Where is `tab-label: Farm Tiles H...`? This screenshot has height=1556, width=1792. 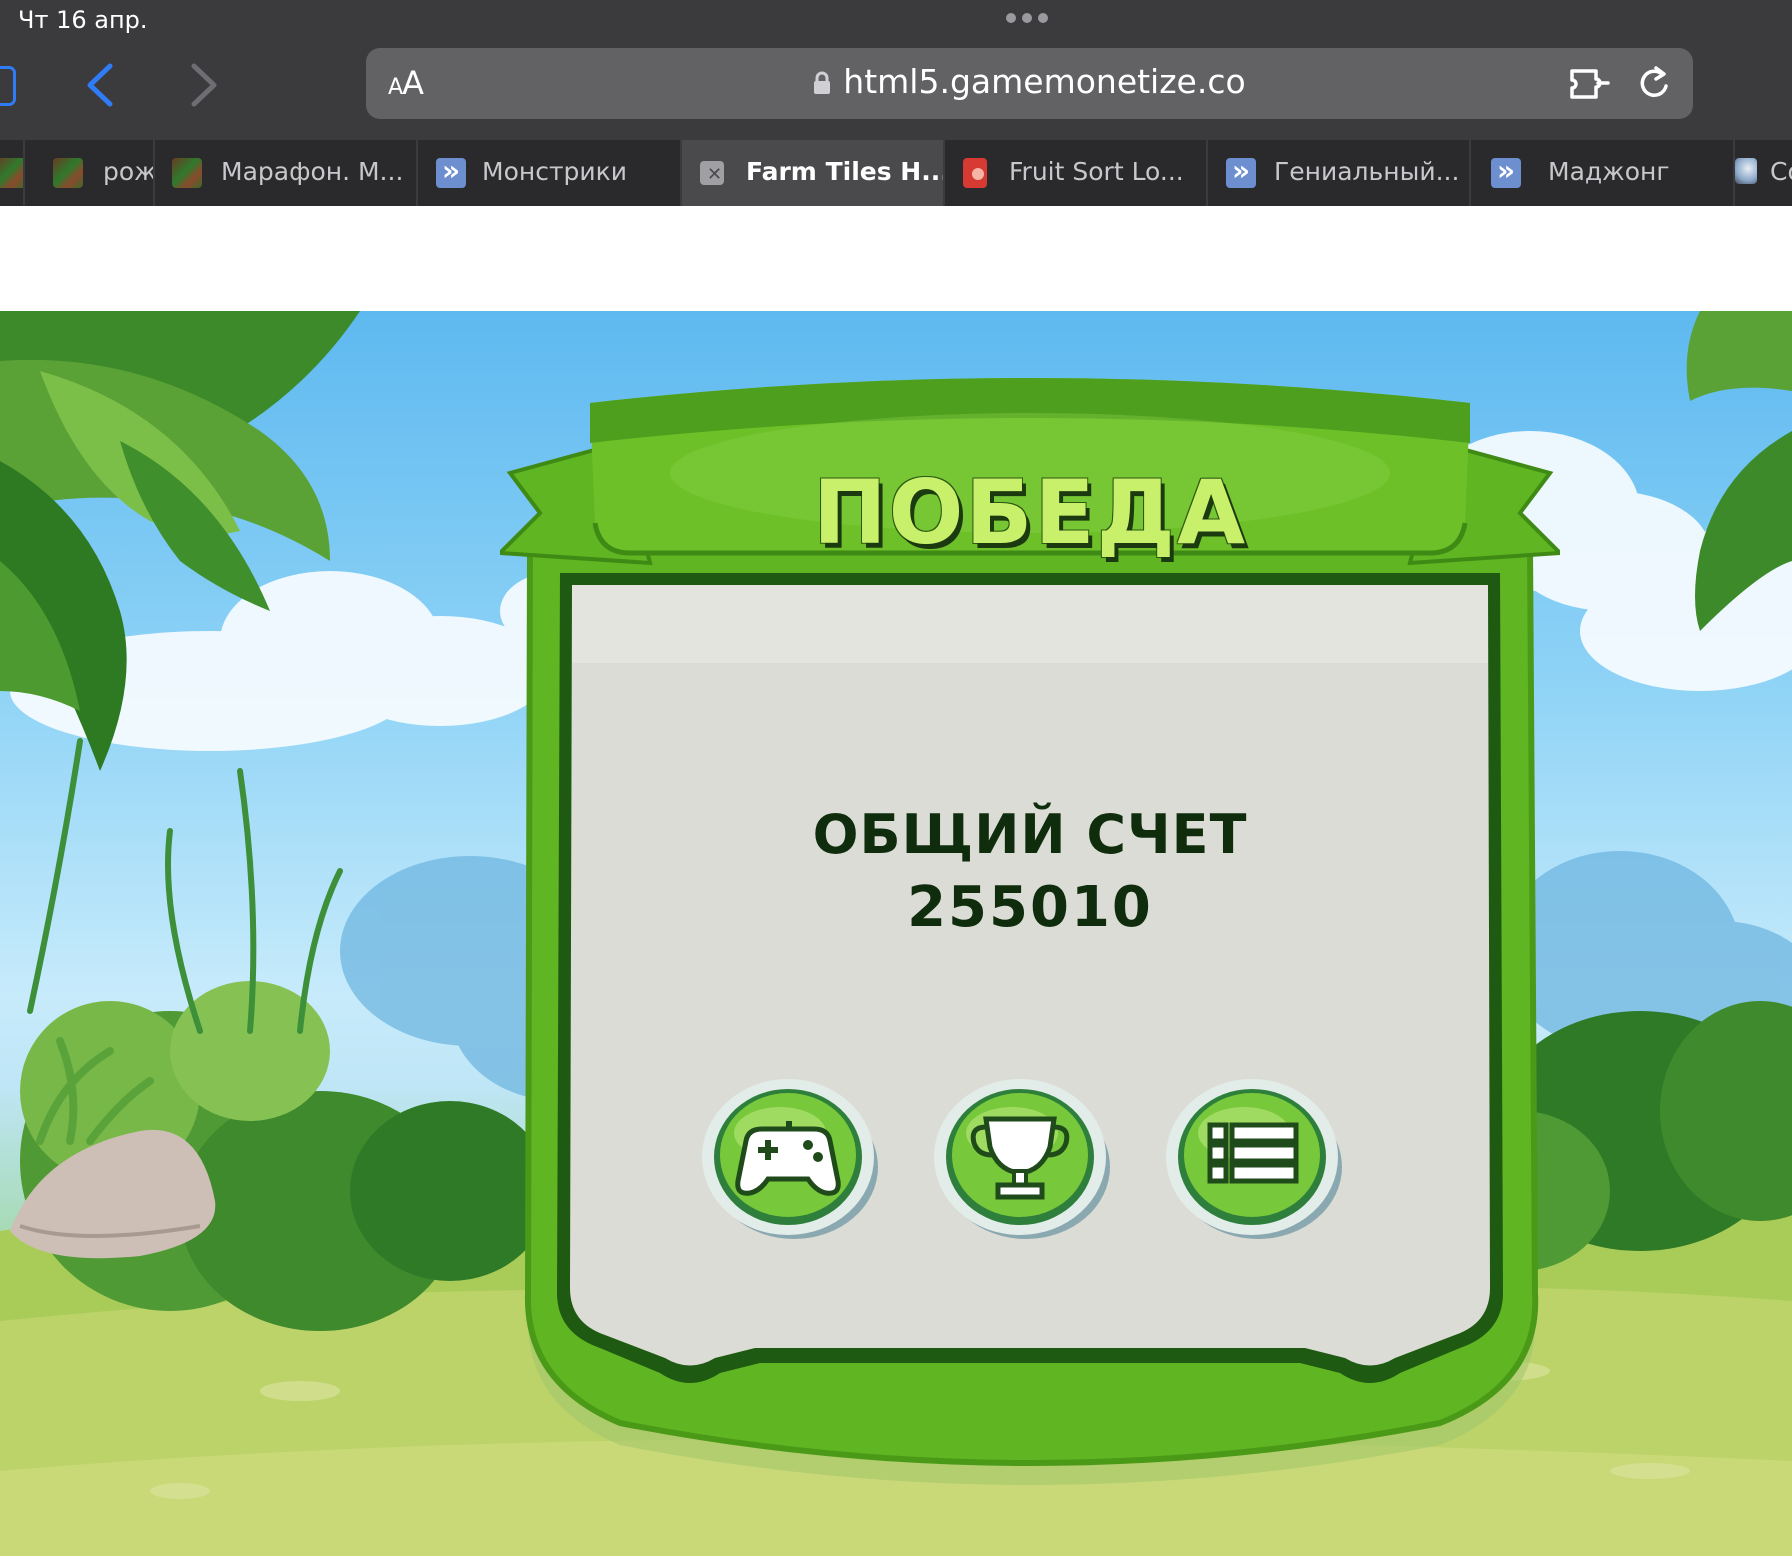
tab-label: Farm Tiles H... is located at coordinates (845, 171).